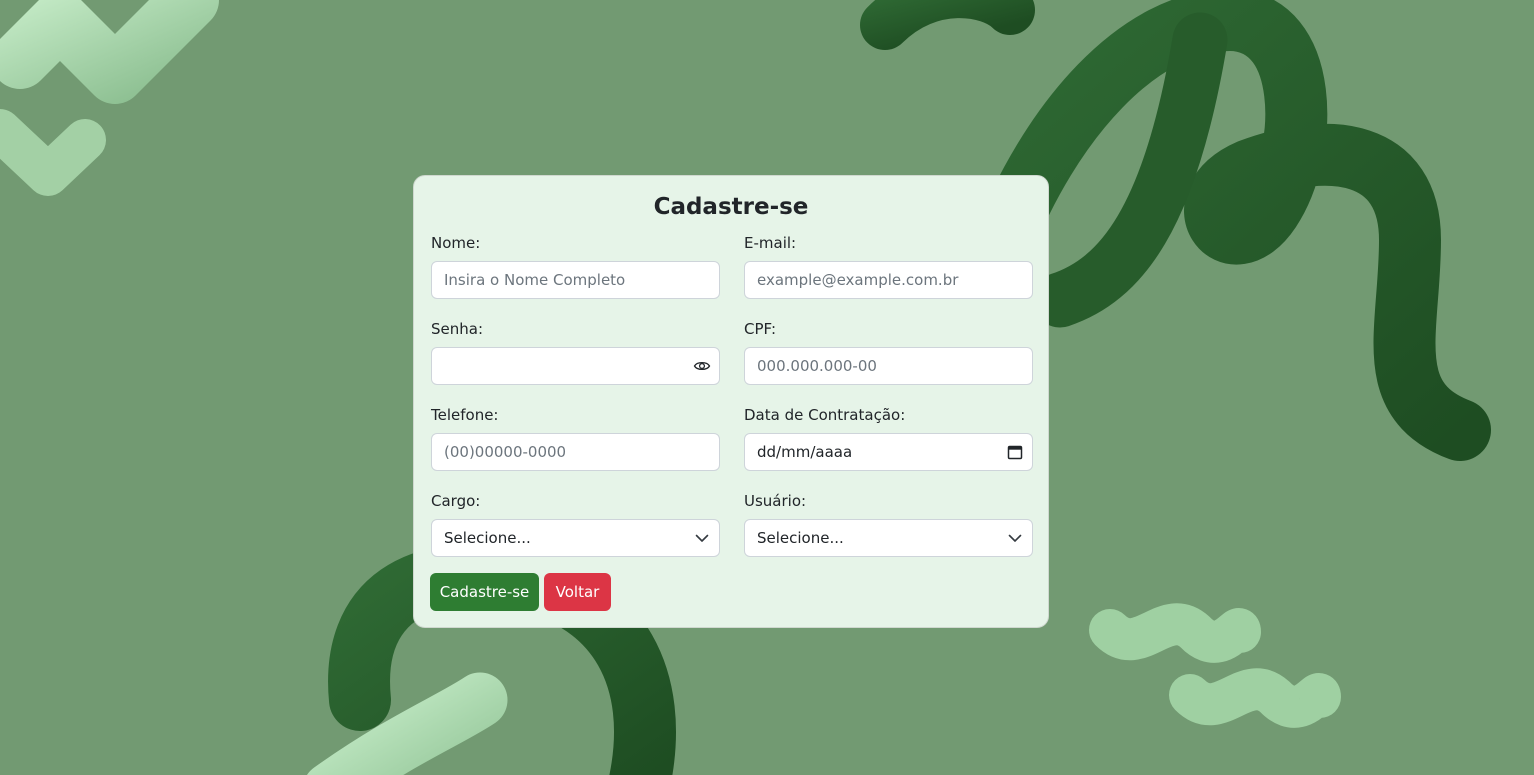  I want to click on email-label: E-mail:, so click(770, 243).